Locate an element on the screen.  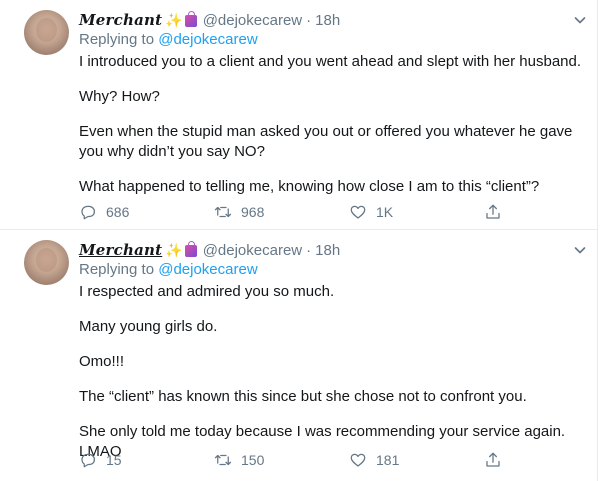
retweet-button: 968 is located at coordinates (281, 212).